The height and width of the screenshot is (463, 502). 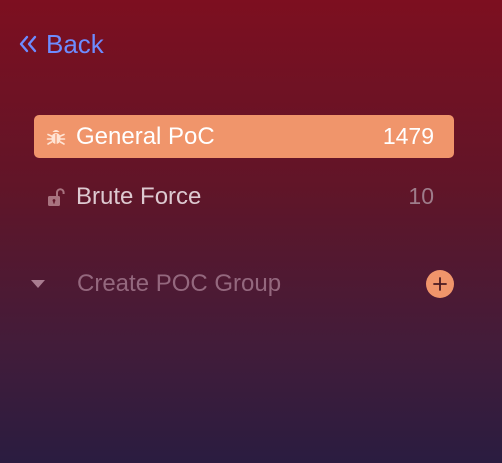 What do you see at coordinates (251, 284) in the screenshot?
I see `create-poc-group-label: Create POC Group` at bounding box center [251, 284].